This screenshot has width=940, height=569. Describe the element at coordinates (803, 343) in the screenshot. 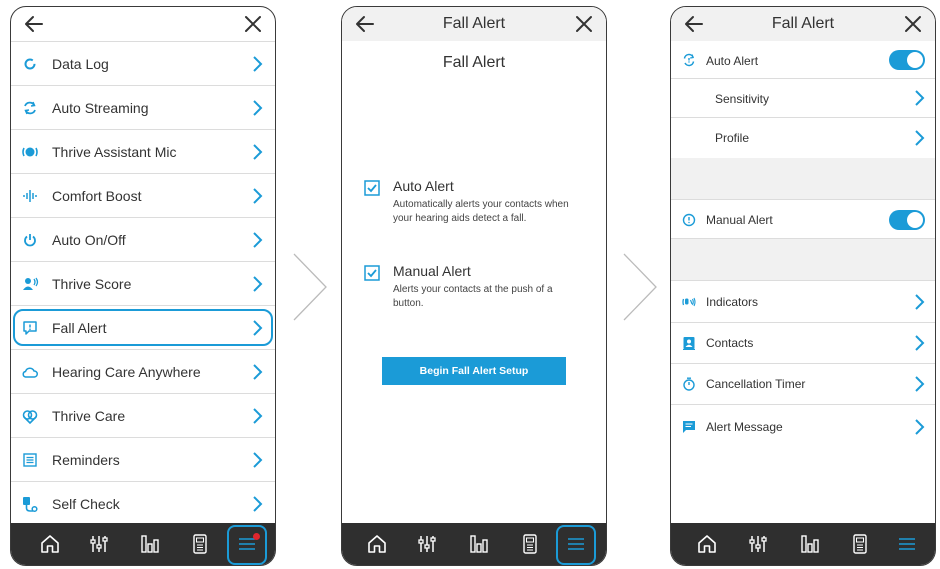

I see `contacts-row: Contacts` at that location.